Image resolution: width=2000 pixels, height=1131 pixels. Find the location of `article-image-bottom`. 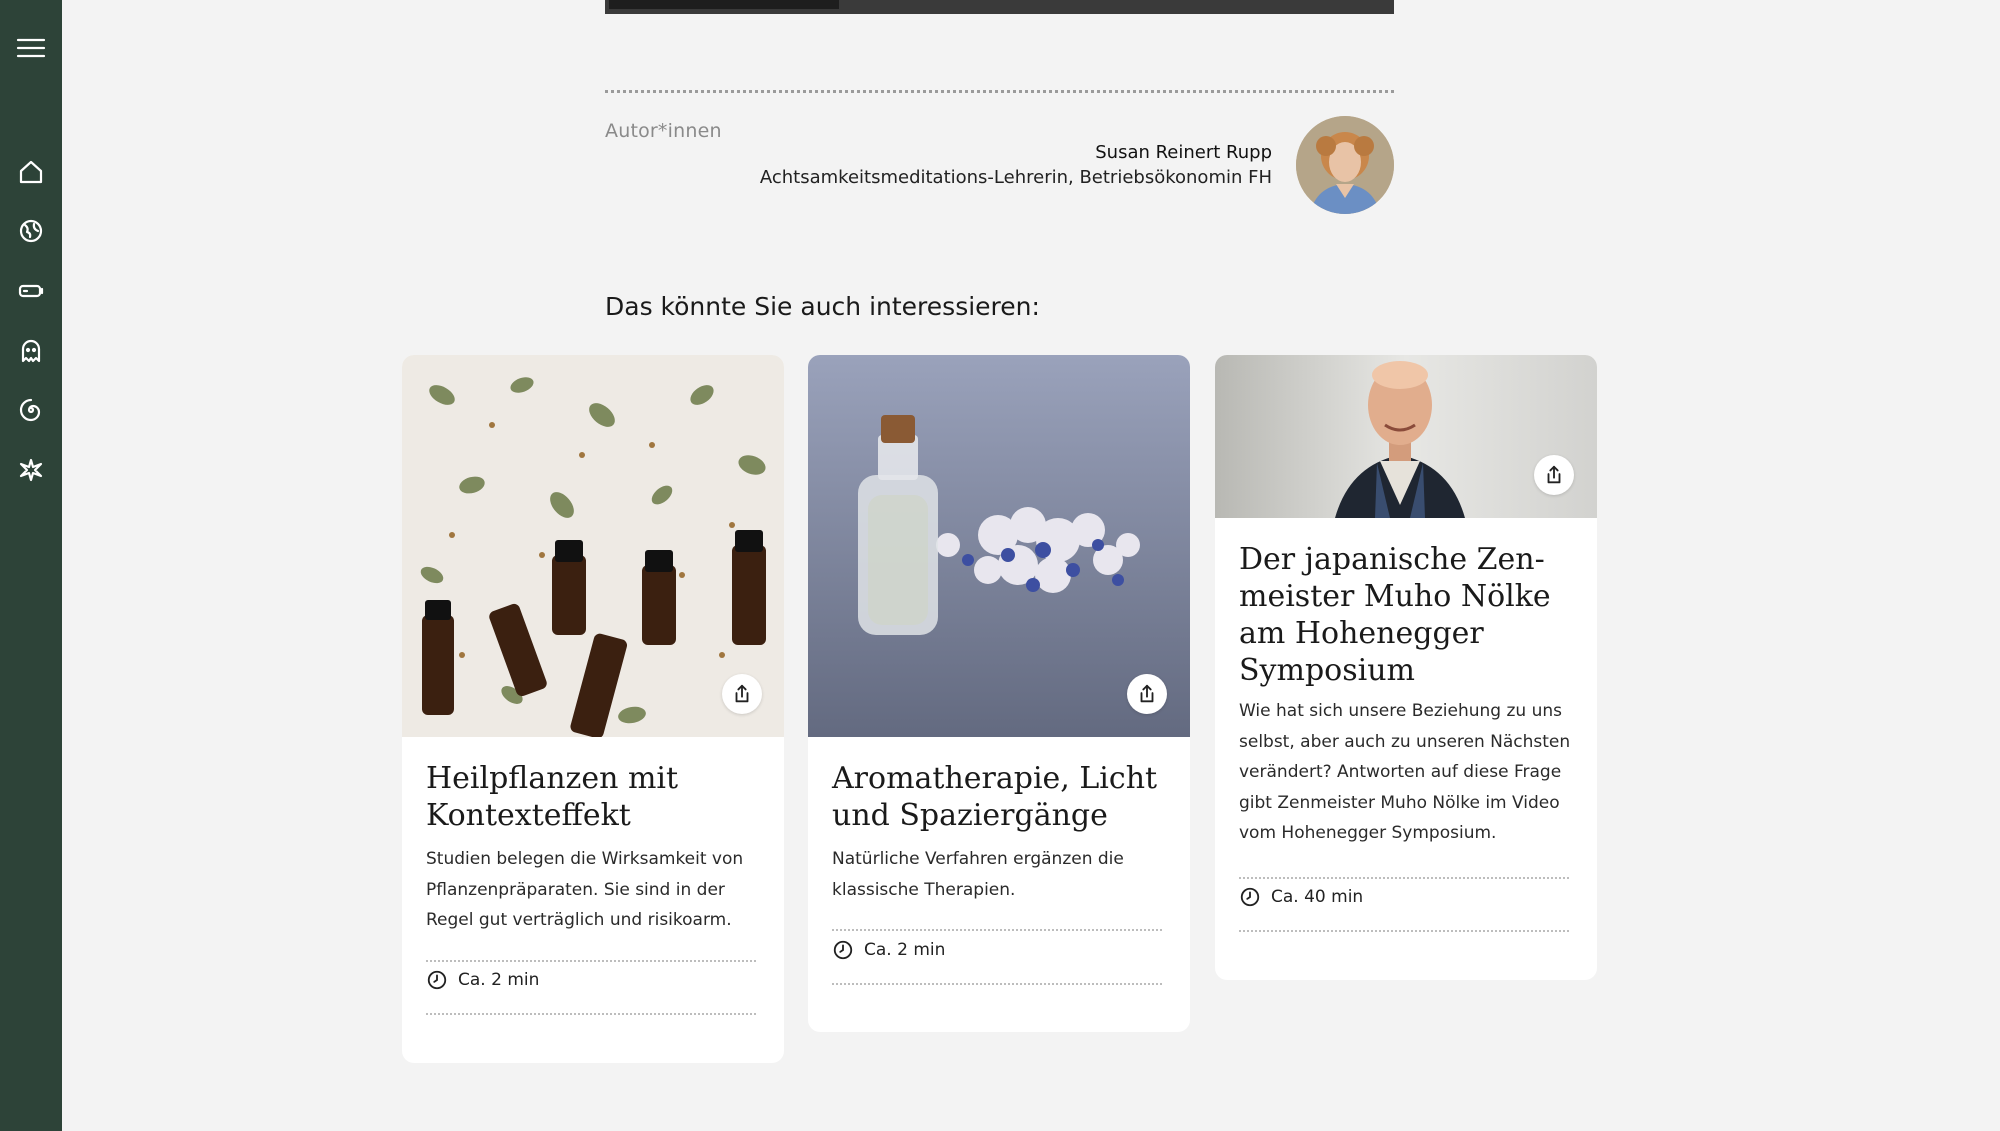

article-image-bottom is located at coordinates (999, 7).